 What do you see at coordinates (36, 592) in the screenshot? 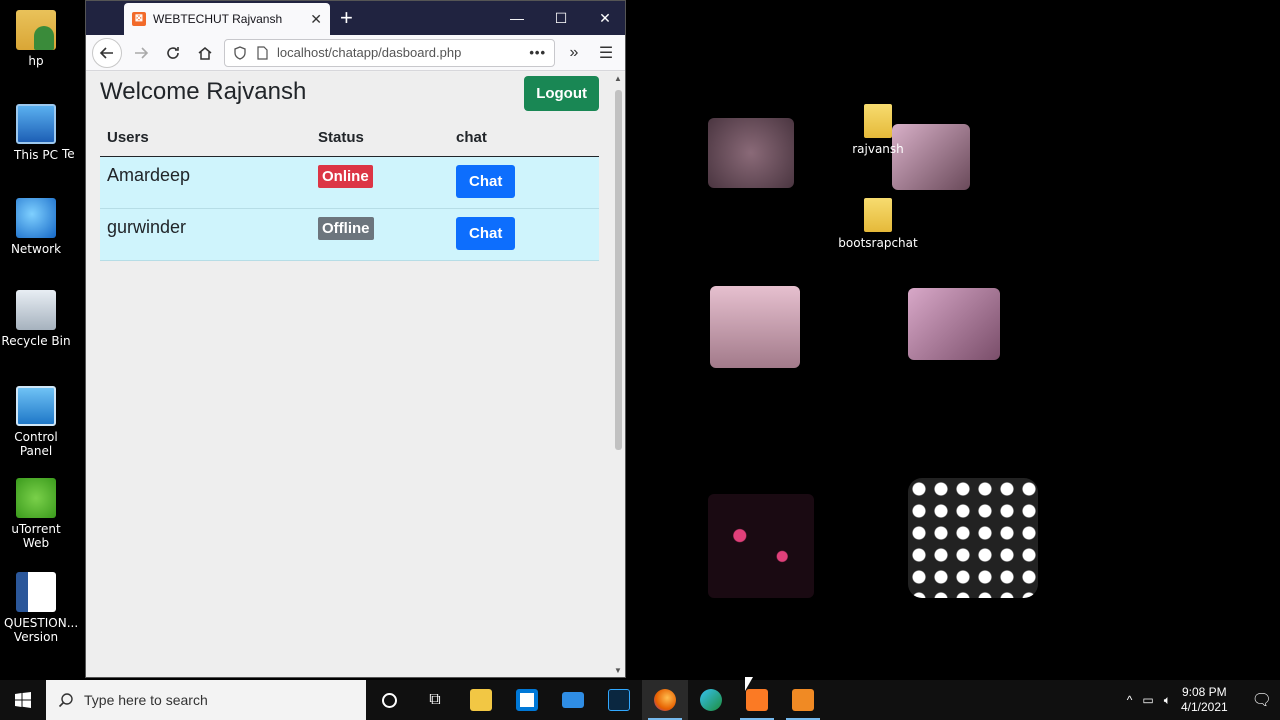
I see `word-doc-icon` at bounding box center [36, 592].